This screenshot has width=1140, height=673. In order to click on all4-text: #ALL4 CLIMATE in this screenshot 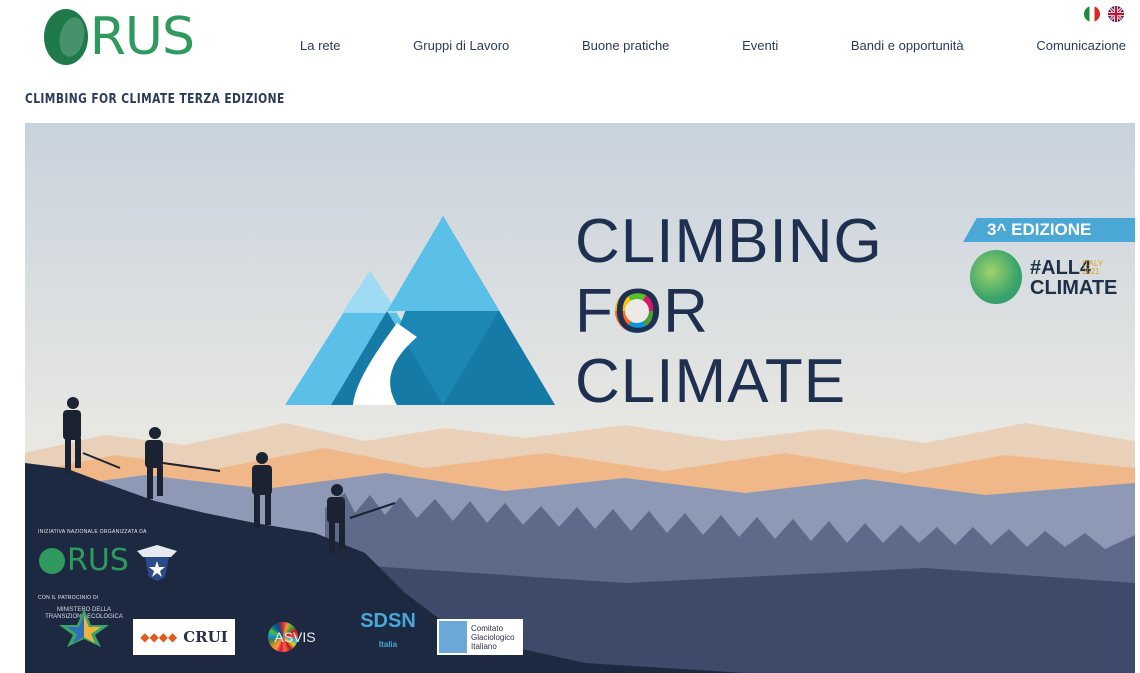, I will do `click(1074, 278)`.